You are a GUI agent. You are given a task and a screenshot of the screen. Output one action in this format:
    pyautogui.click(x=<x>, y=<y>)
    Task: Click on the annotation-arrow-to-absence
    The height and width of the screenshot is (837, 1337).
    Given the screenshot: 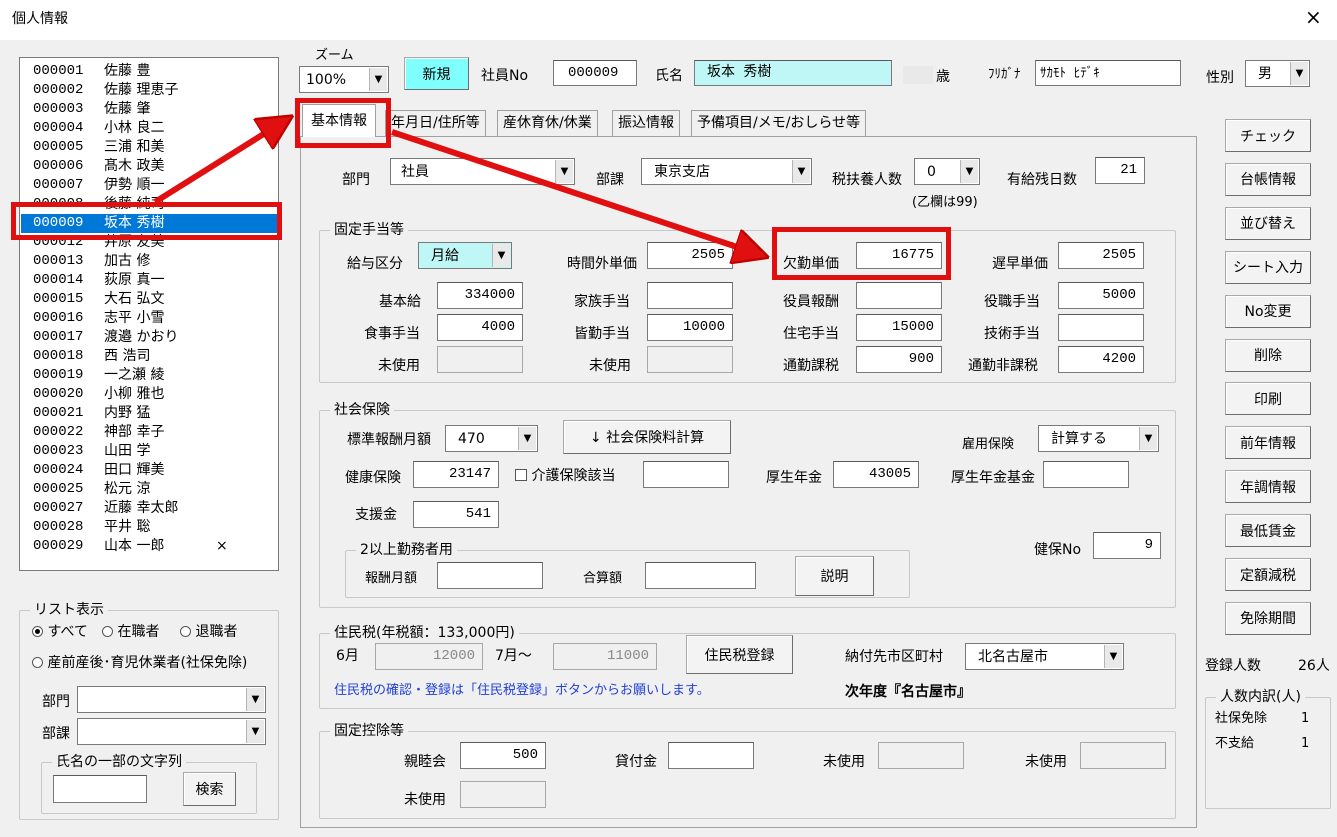 What is the action you would take?
    pyautogui.click(x=571, y=190)
    